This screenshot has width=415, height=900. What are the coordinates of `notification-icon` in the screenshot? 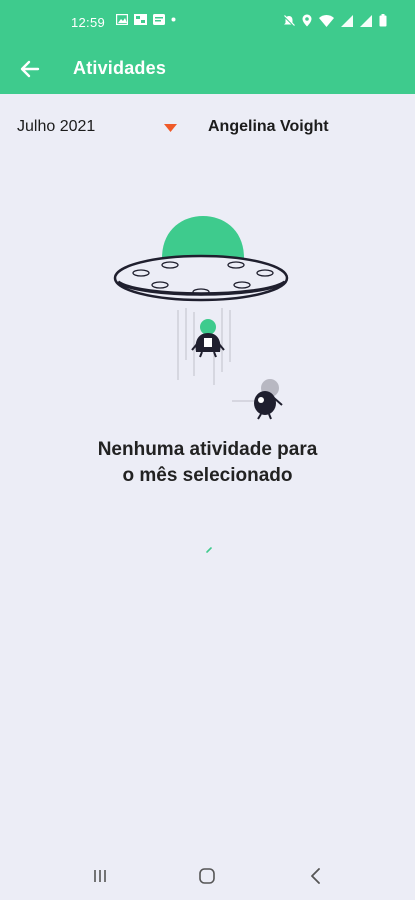 It's located at (159, 19).